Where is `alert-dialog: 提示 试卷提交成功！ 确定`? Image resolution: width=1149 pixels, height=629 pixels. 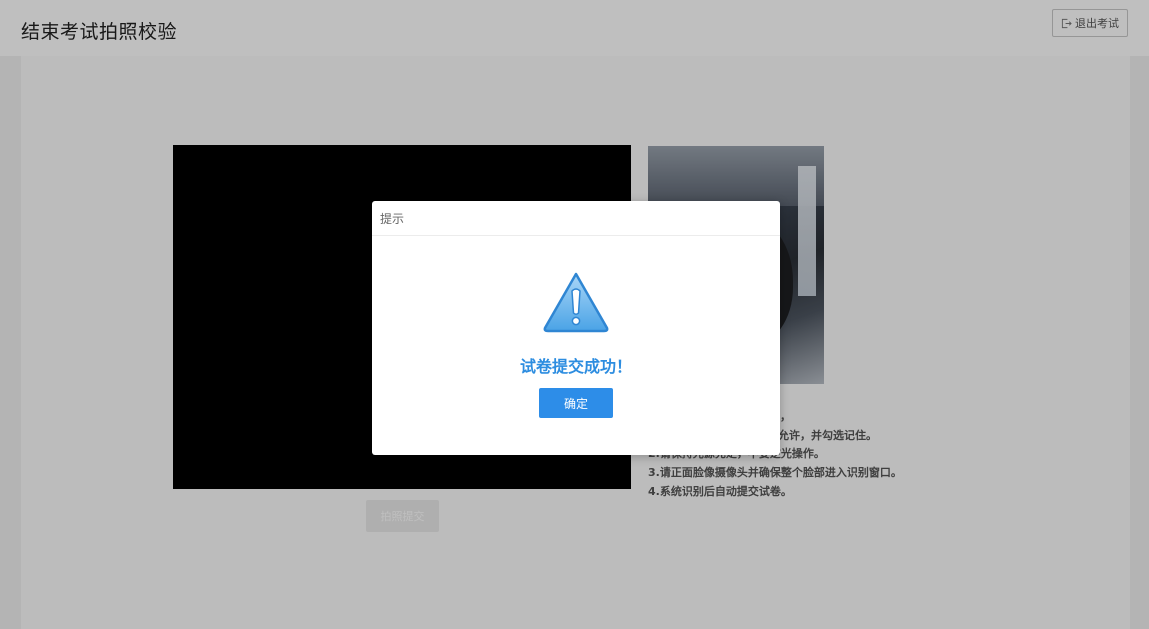 alert-dialog: 提示 试卷提交成功！ 确定 is located at coordinates (576, 328).